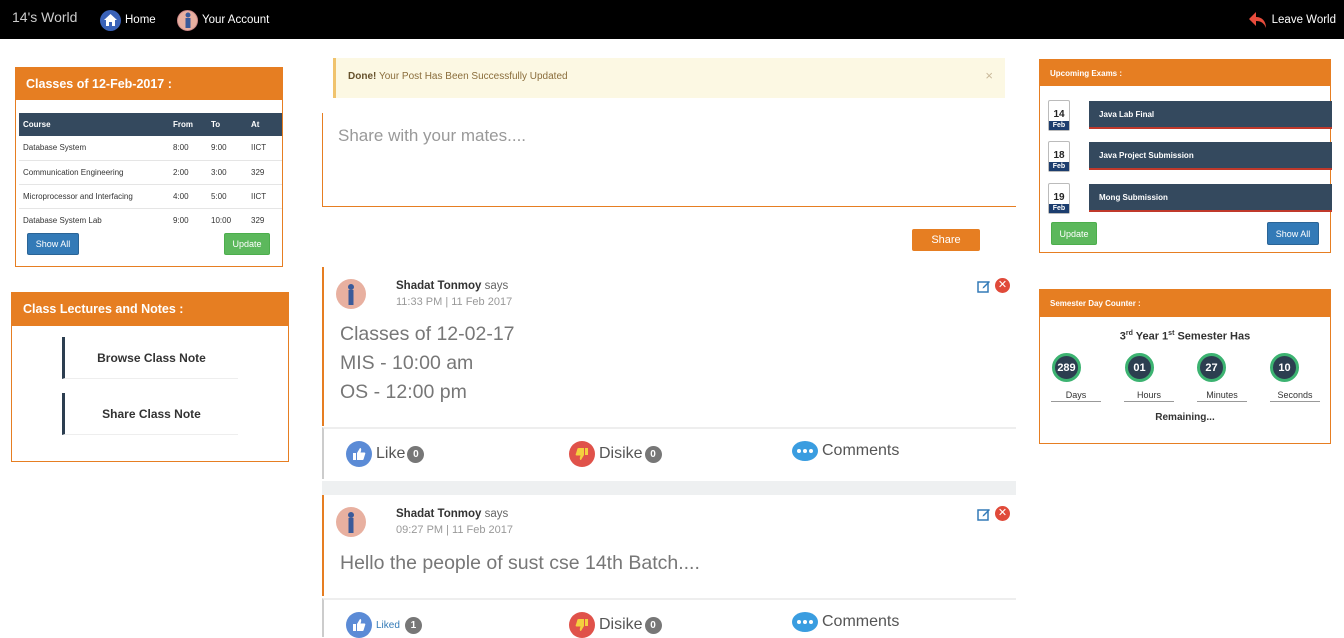 This screenshot has width=1344, height=638. I want to click on liked-button: Liked 1, so click(384, 625).